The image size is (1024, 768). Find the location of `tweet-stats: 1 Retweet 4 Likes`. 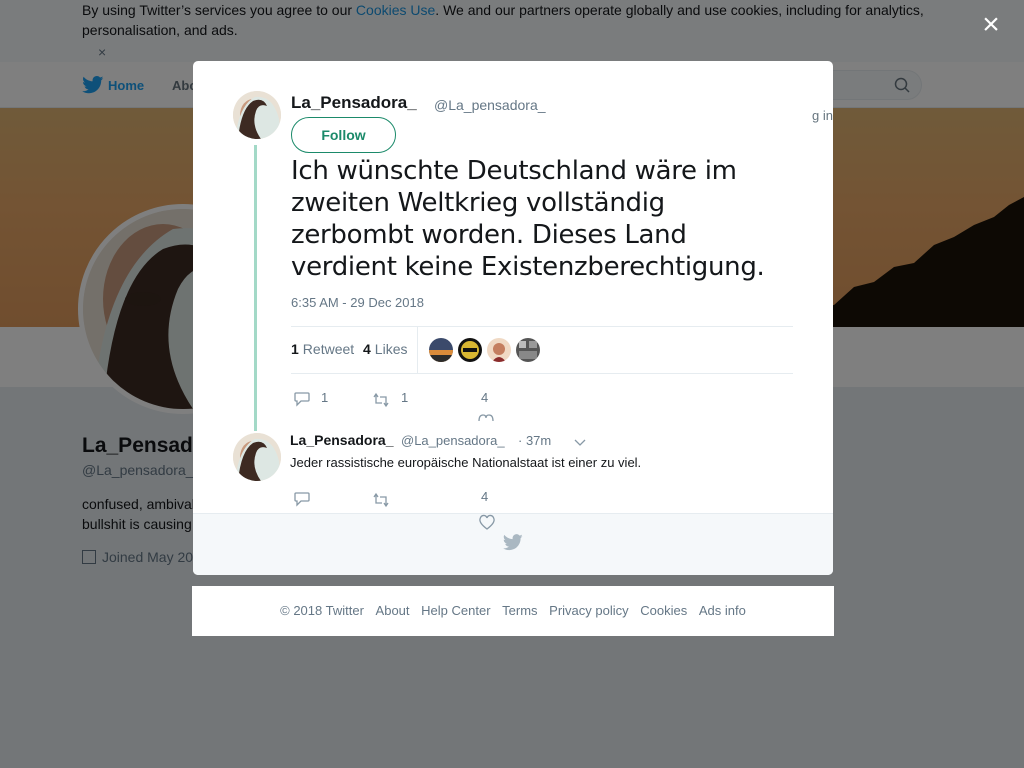

tweet-stats: 1 Retweet 4 Likes is located at coordinates (542, 350).